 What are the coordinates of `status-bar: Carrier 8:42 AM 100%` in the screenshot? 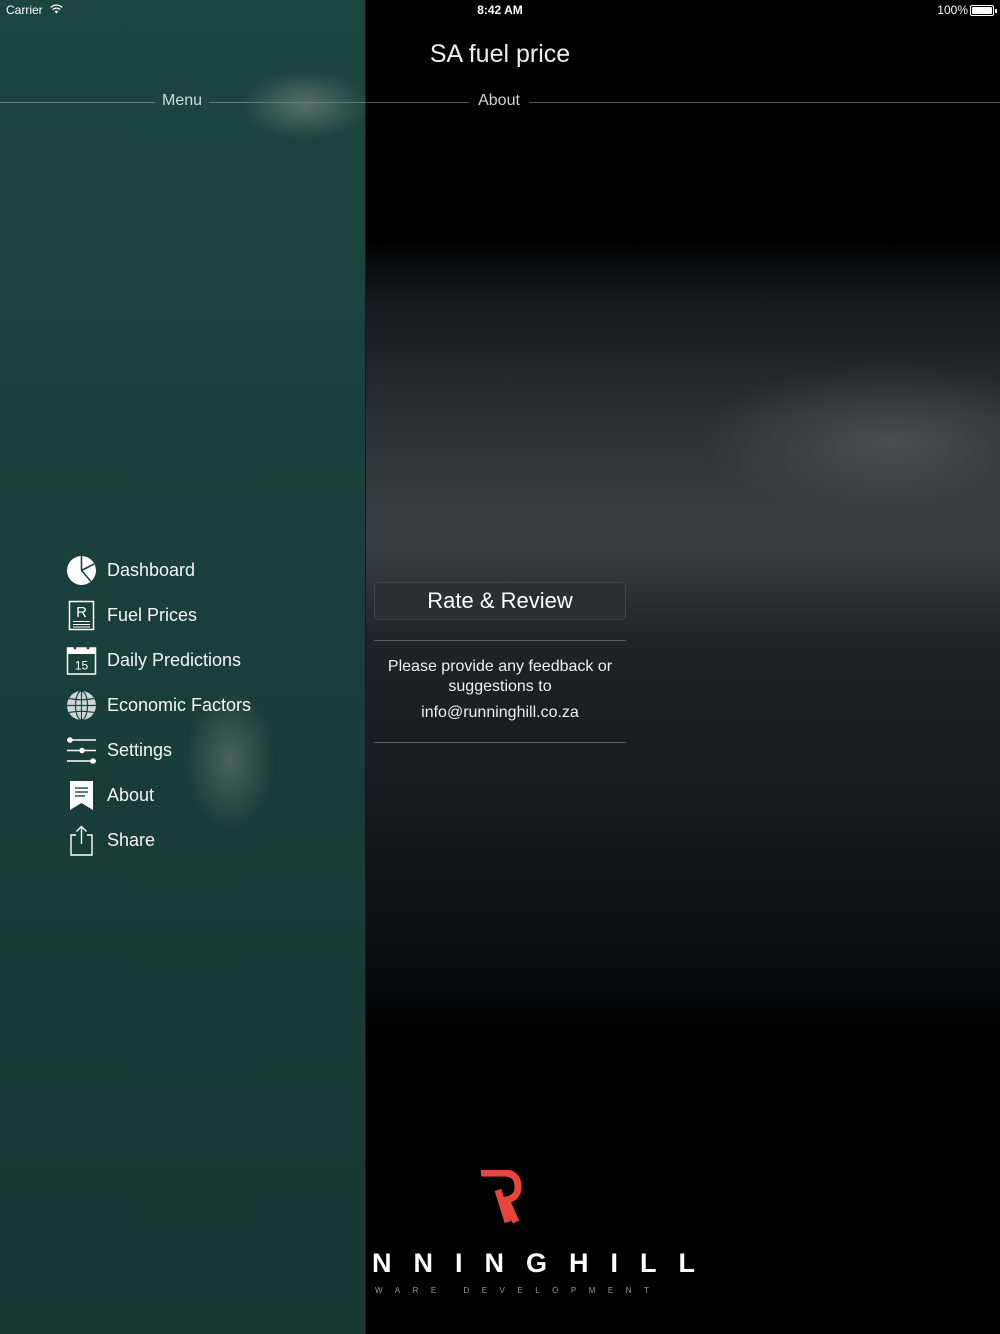 It's located at (500, 11).